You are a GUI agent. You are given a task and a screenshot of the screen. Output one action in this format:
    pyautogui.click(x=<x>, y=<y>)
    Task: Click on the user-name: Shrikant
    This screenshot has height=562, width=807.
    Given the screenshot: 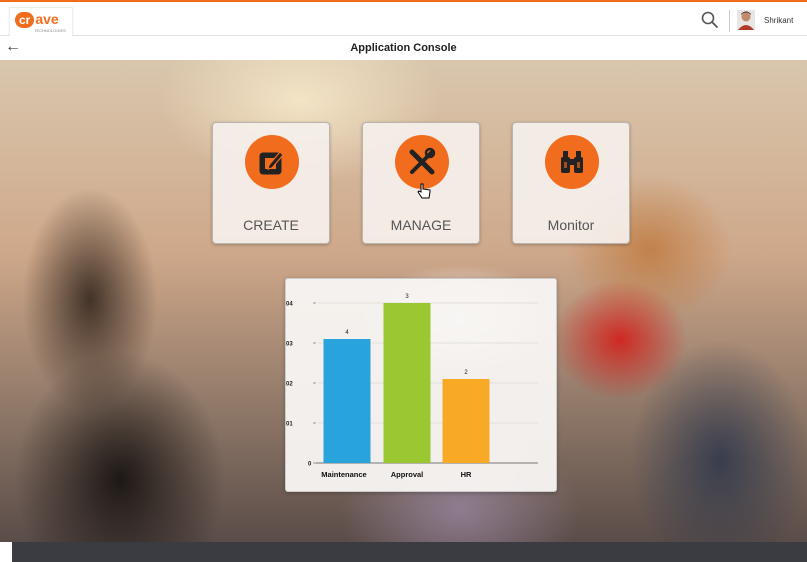 What is the action you would take?
    pyautogui.click(x=778, y=20)
    